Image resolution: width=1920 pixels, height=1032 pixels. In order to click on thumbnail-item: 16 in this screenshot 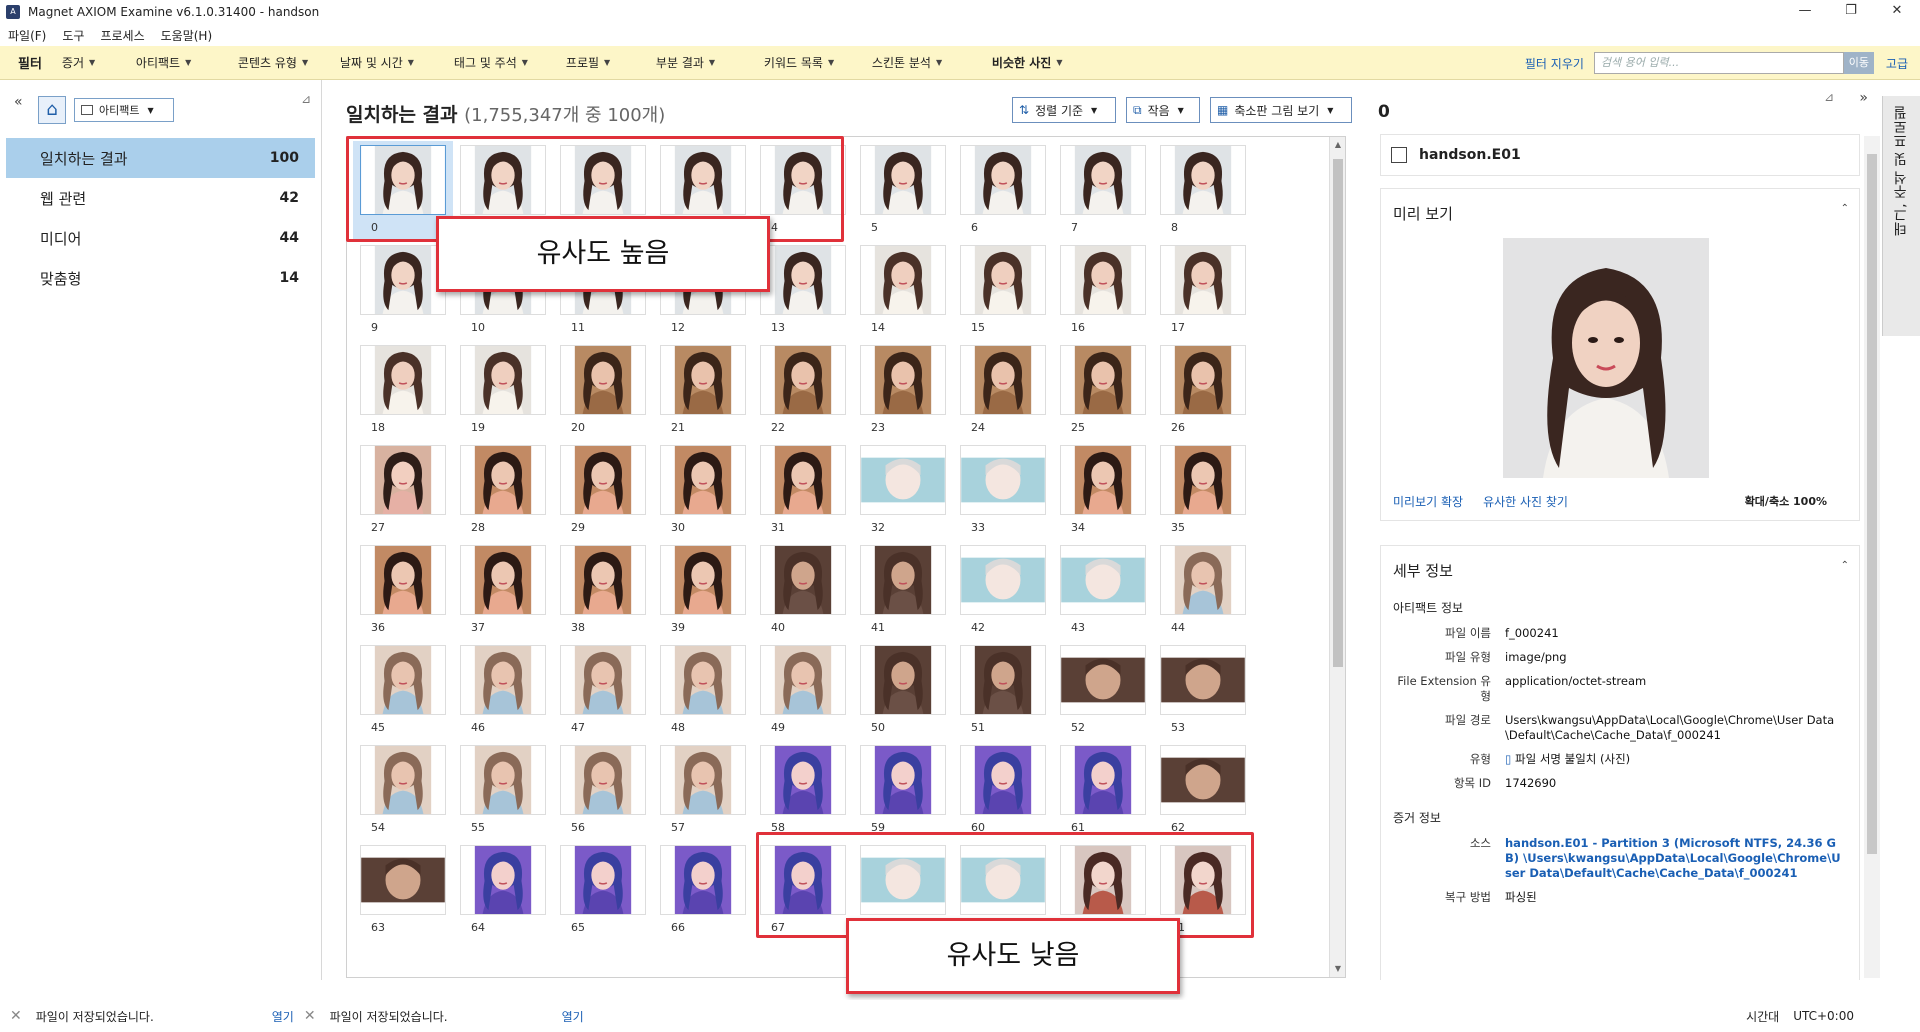, I will do `click(1103, 291)`.